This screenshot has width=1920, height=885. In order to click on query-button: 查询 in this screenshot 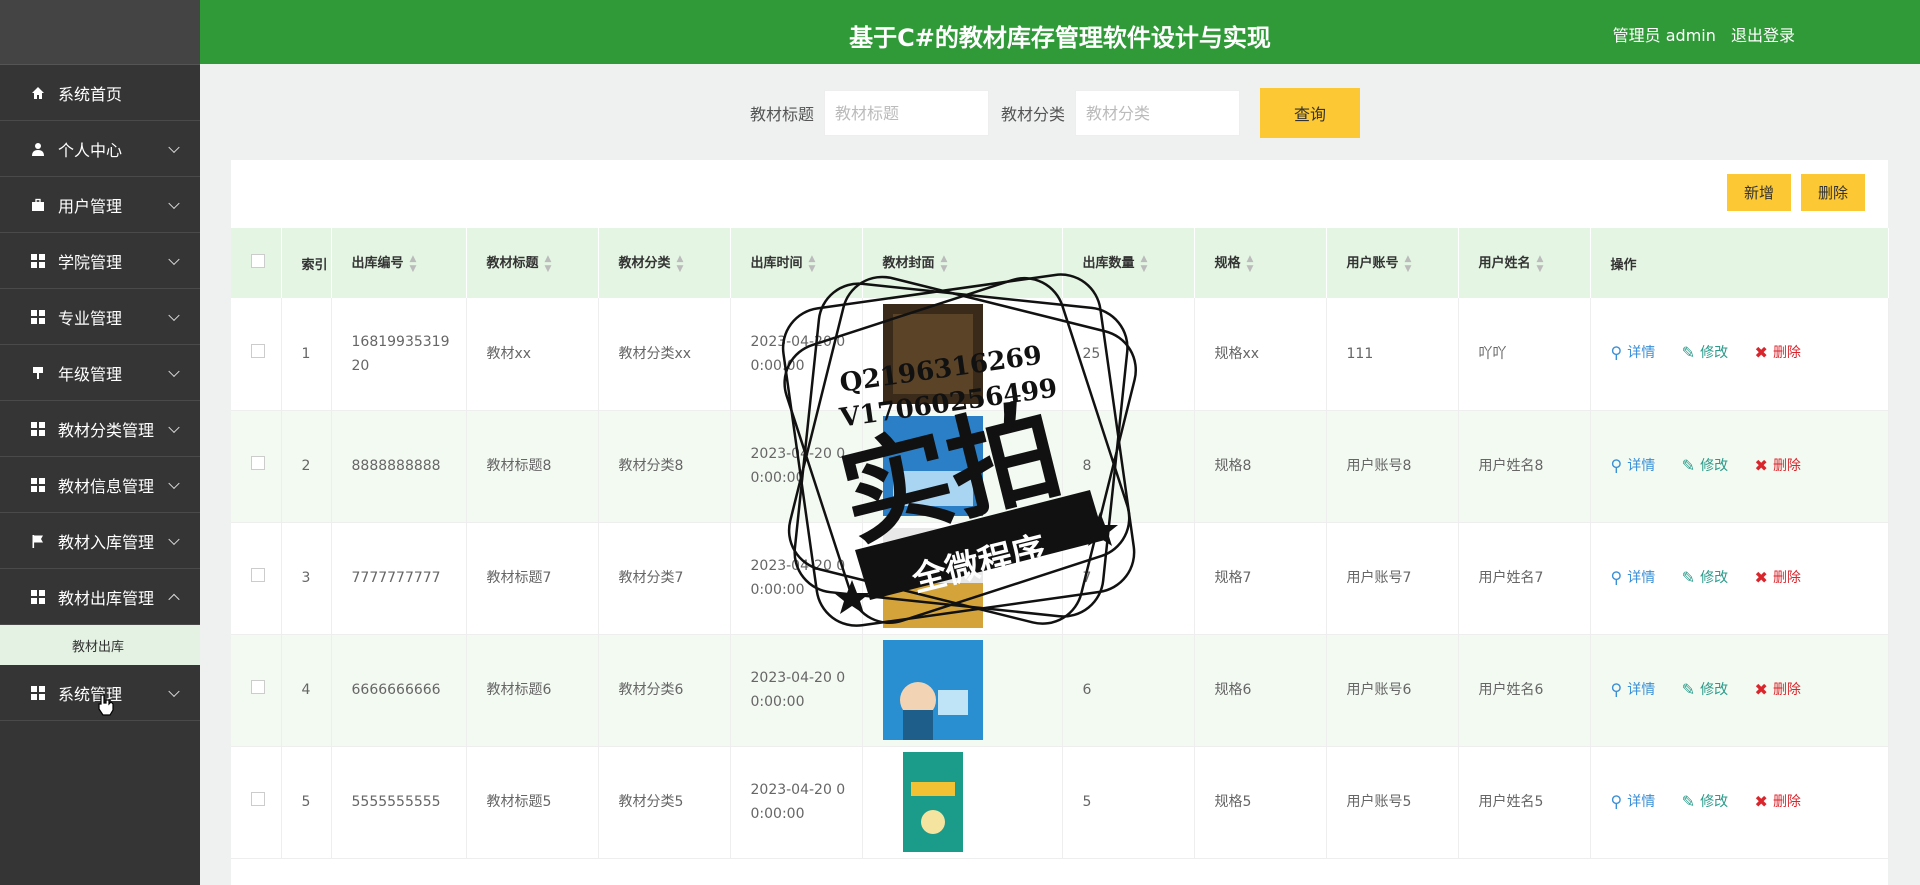, I will do `click(1310, 113)`.